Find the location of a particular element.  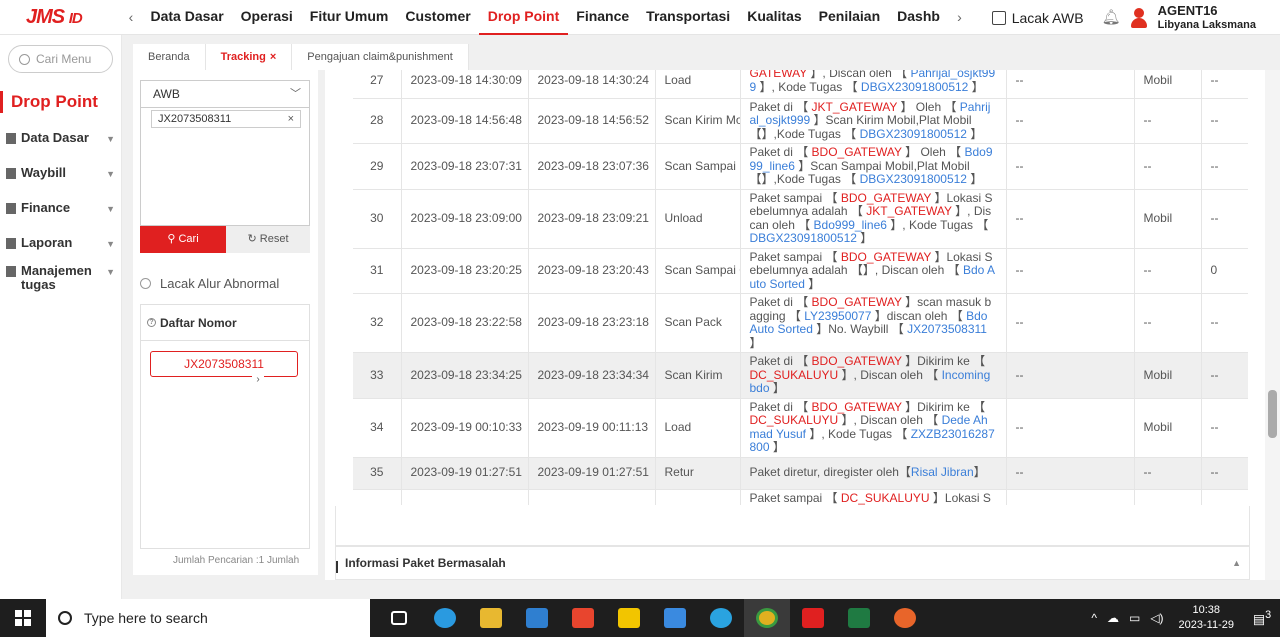

windows-start-icon is located at coordinates (23, 618).